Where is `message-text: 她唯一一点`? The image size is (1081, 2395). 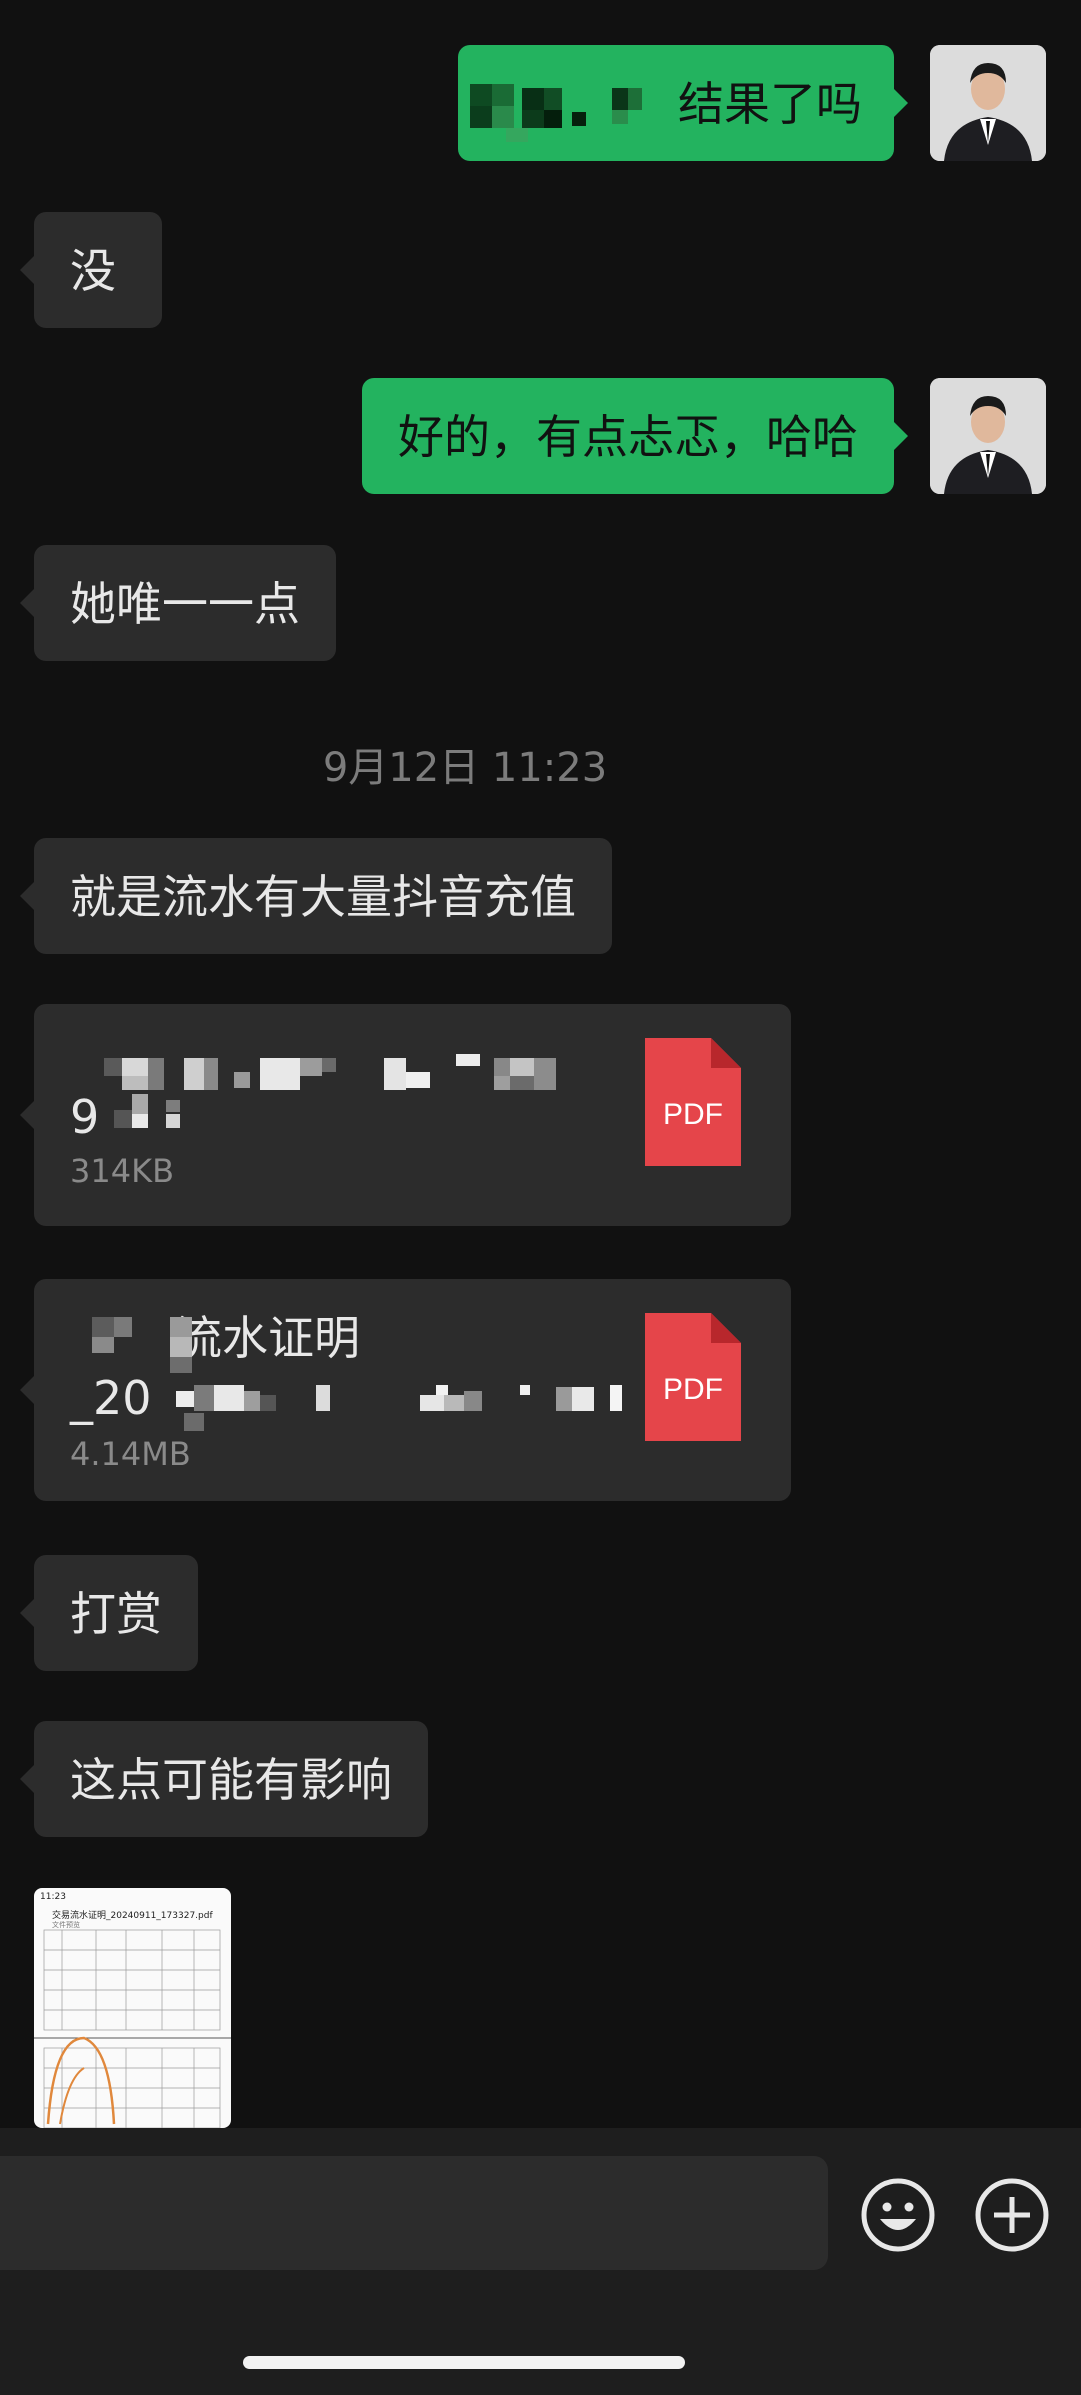 message-text: 她唯一一点 is located at coordinates (185, 604).